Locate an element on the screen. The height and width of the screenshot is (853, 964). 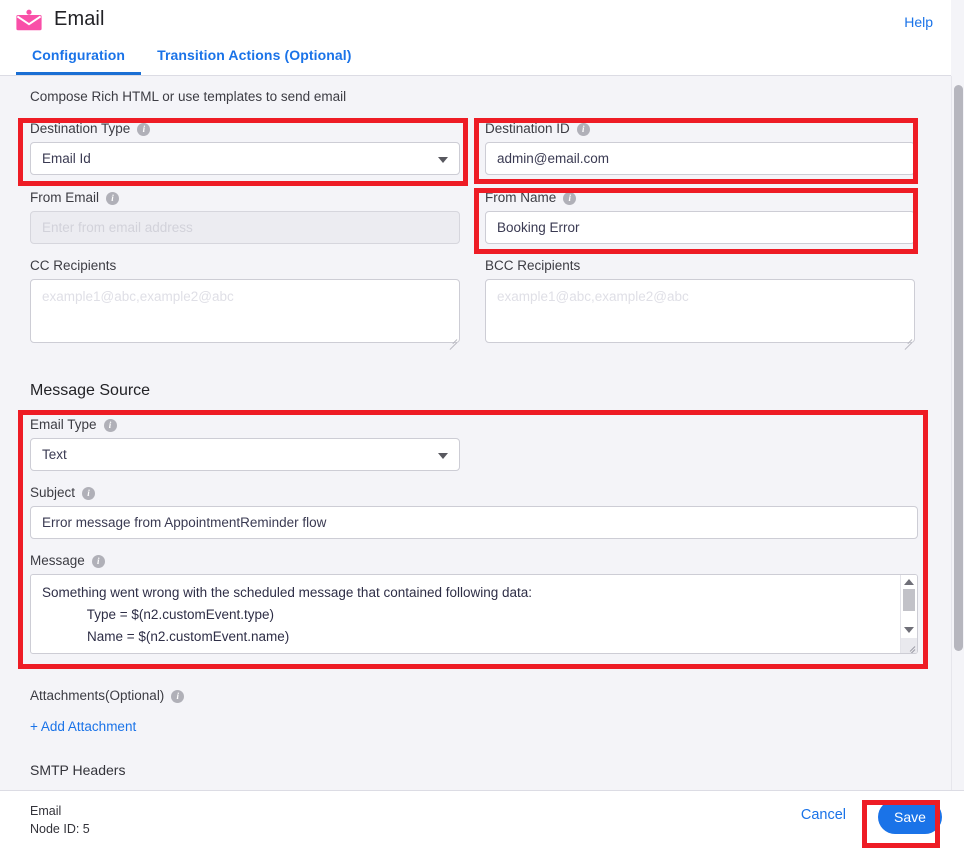
destination-id-label: Destination ID is located at coordinates (527, 128).